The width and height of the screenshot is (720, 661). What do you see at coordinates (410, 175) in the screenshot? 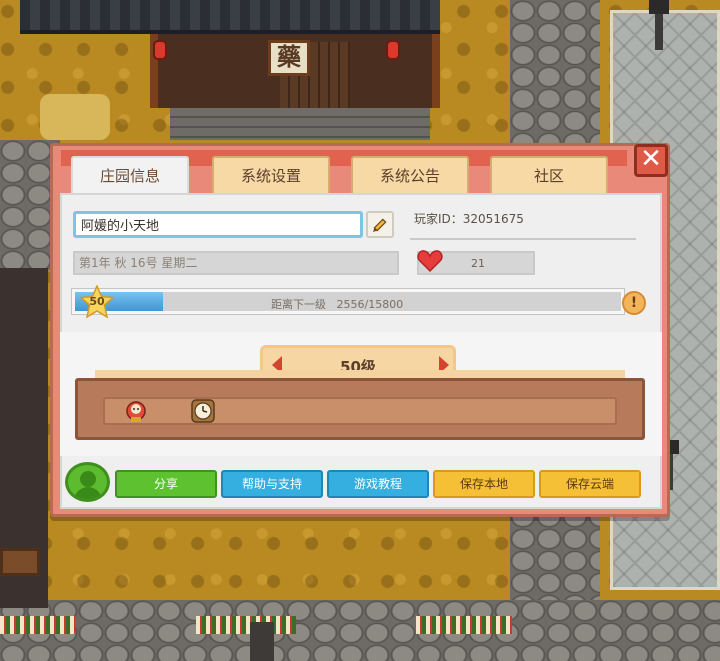
I see `tab-announcements: 系统公告` at bounding box center [410, 175].